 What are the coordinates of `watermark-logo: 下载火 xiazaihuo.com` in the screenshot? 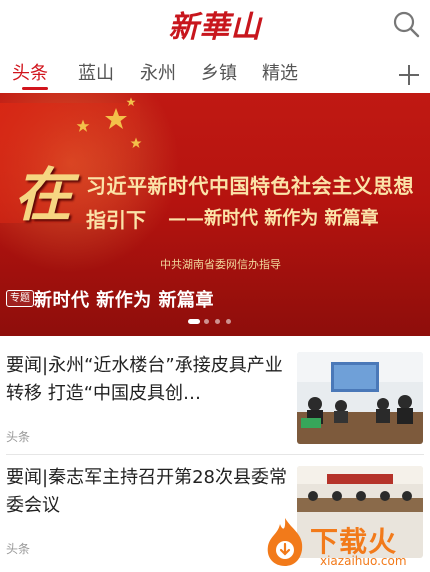 It's located at (346, 543).